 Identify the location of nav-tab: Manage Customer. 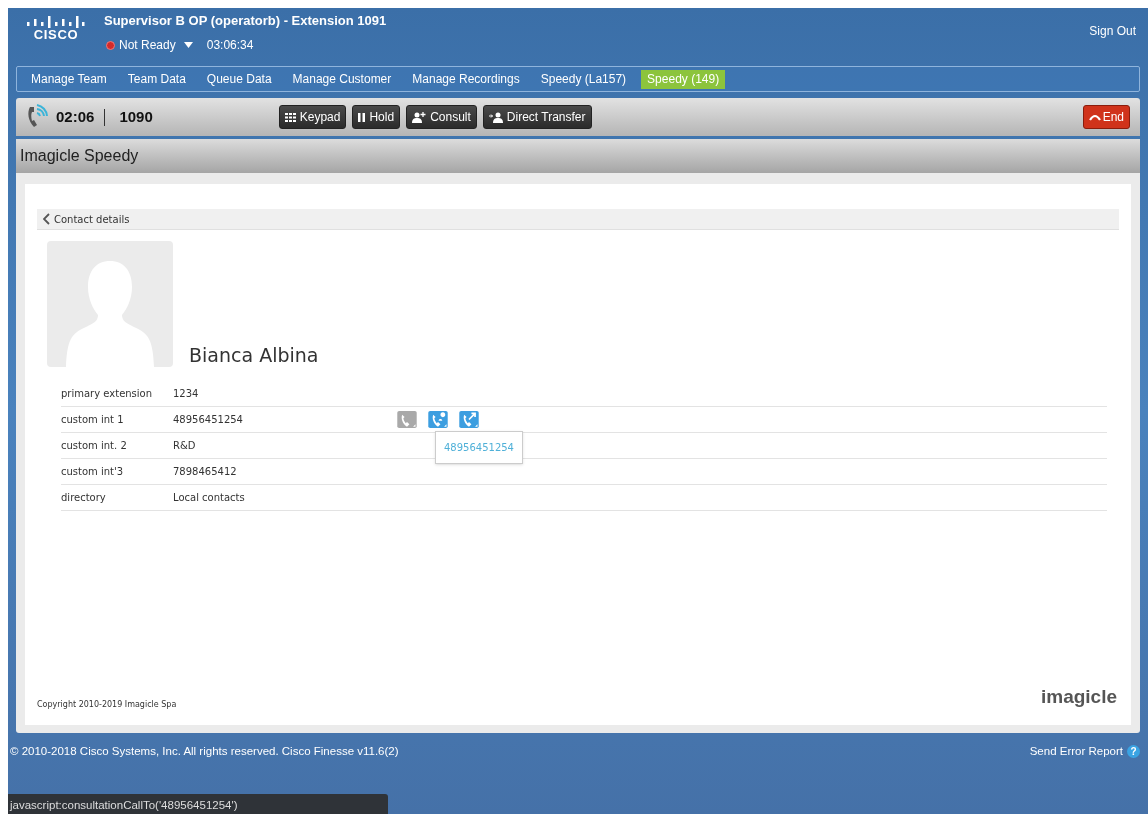
(342, 79).